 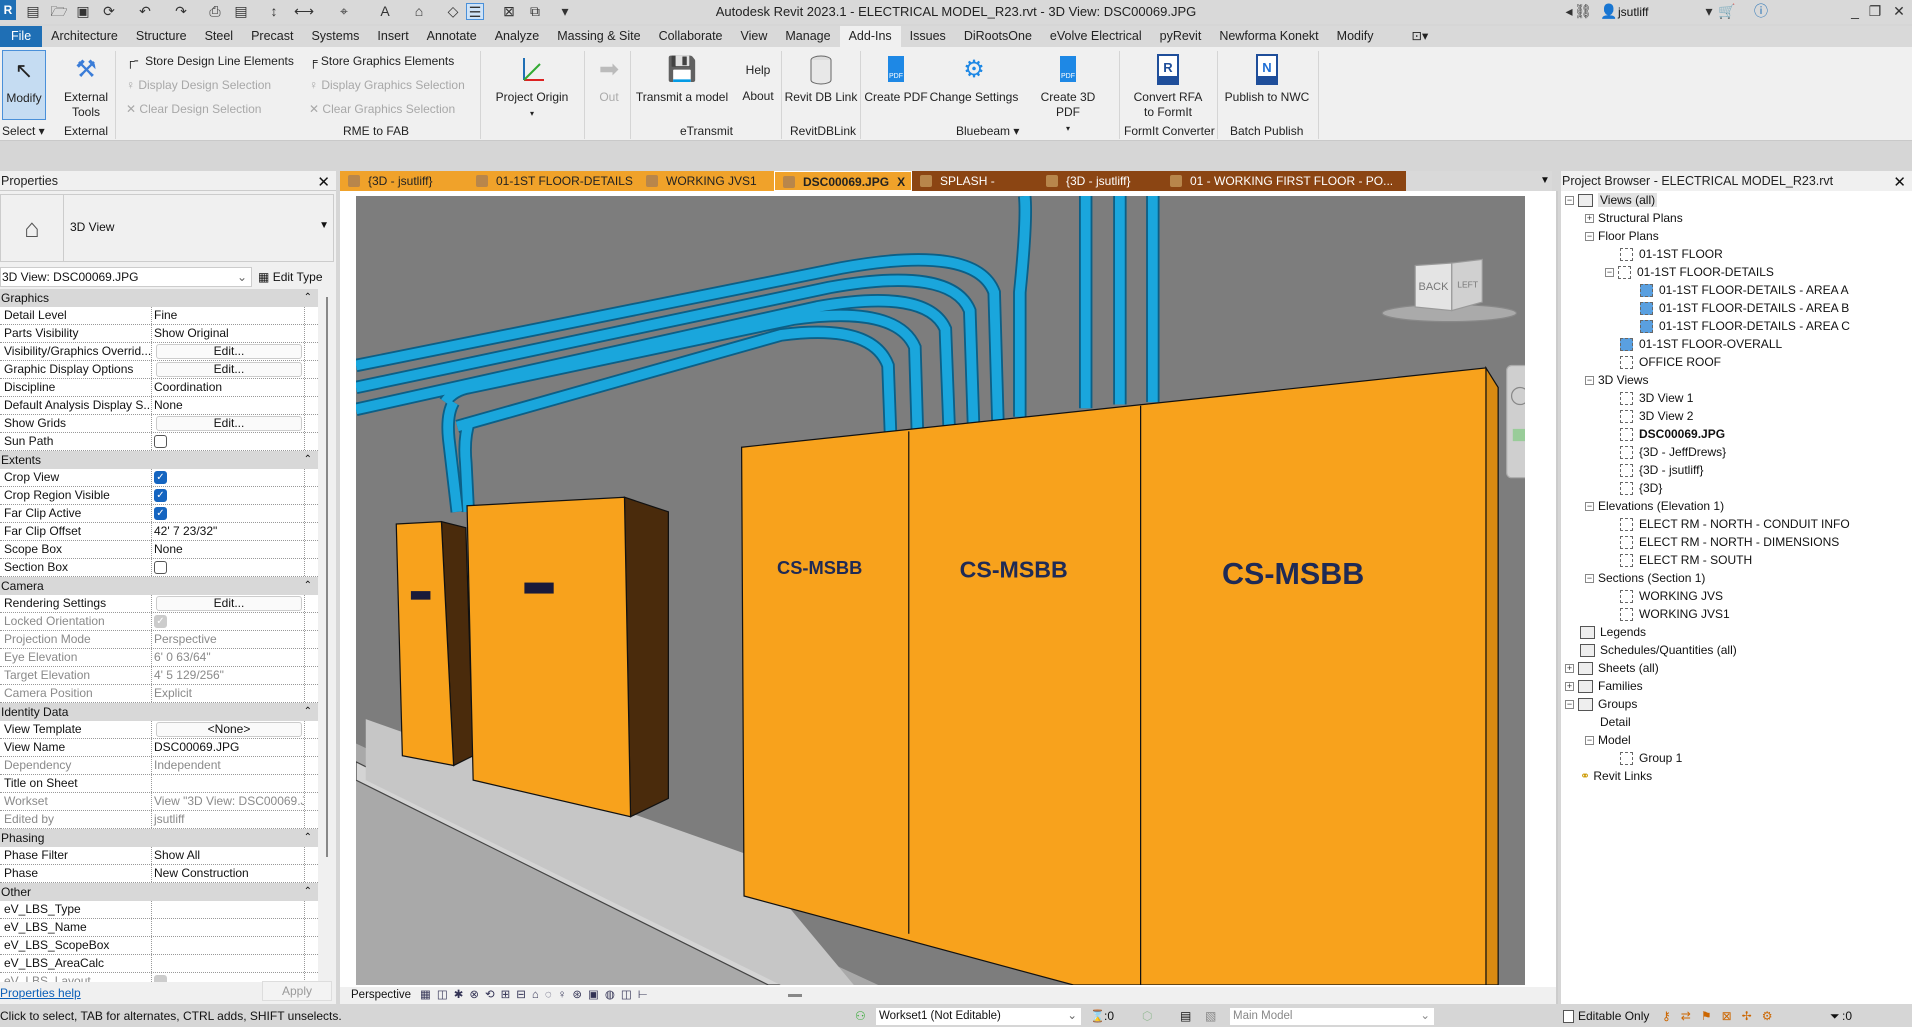 I want to click on panel-label-bluebeam: Bluebeam ▾, so click(x=987, y=131).